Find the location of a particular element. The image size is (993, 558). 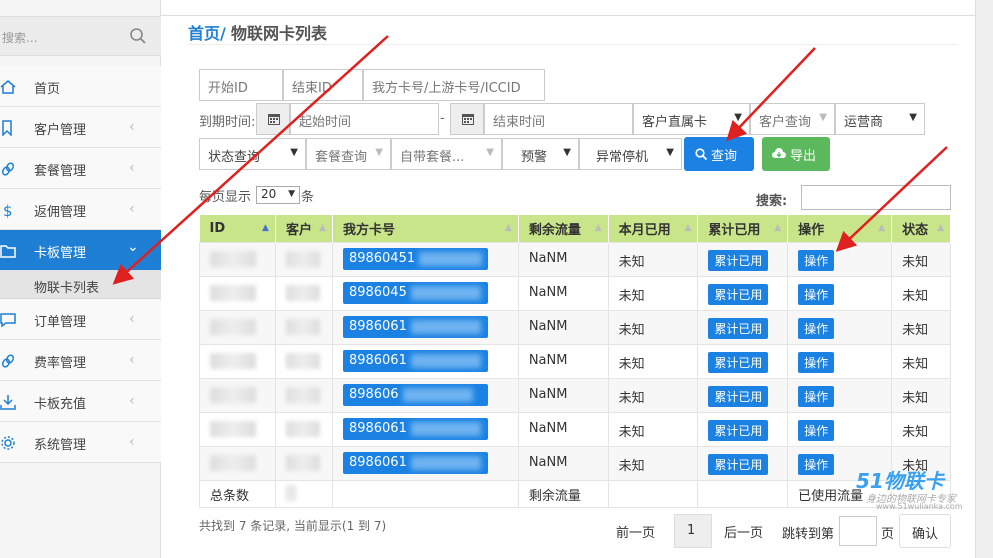

card-number-input: 我方卡号/上游卡号/ICCID is located at coordinates (454, 85).